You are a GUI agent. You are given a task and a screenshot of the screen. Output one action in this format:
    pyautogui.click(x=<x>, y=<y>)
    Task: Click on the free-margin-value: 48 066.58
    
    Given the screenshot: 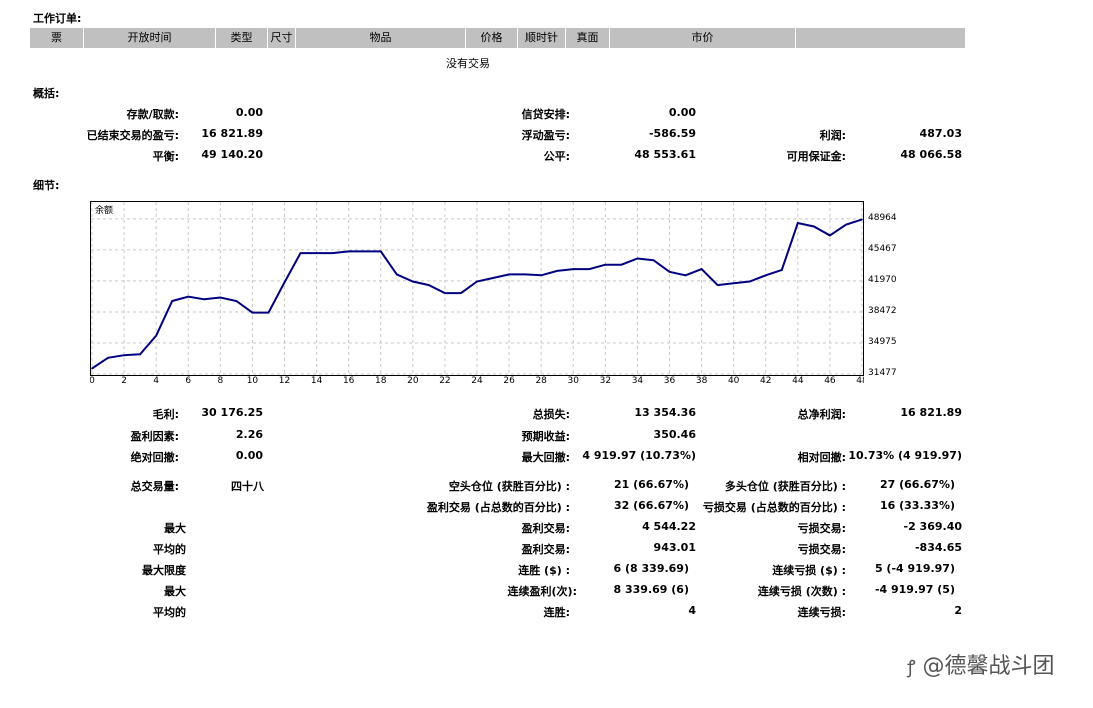 What is the action you would take?
    pyautogui.click(x=931, y=154)
    